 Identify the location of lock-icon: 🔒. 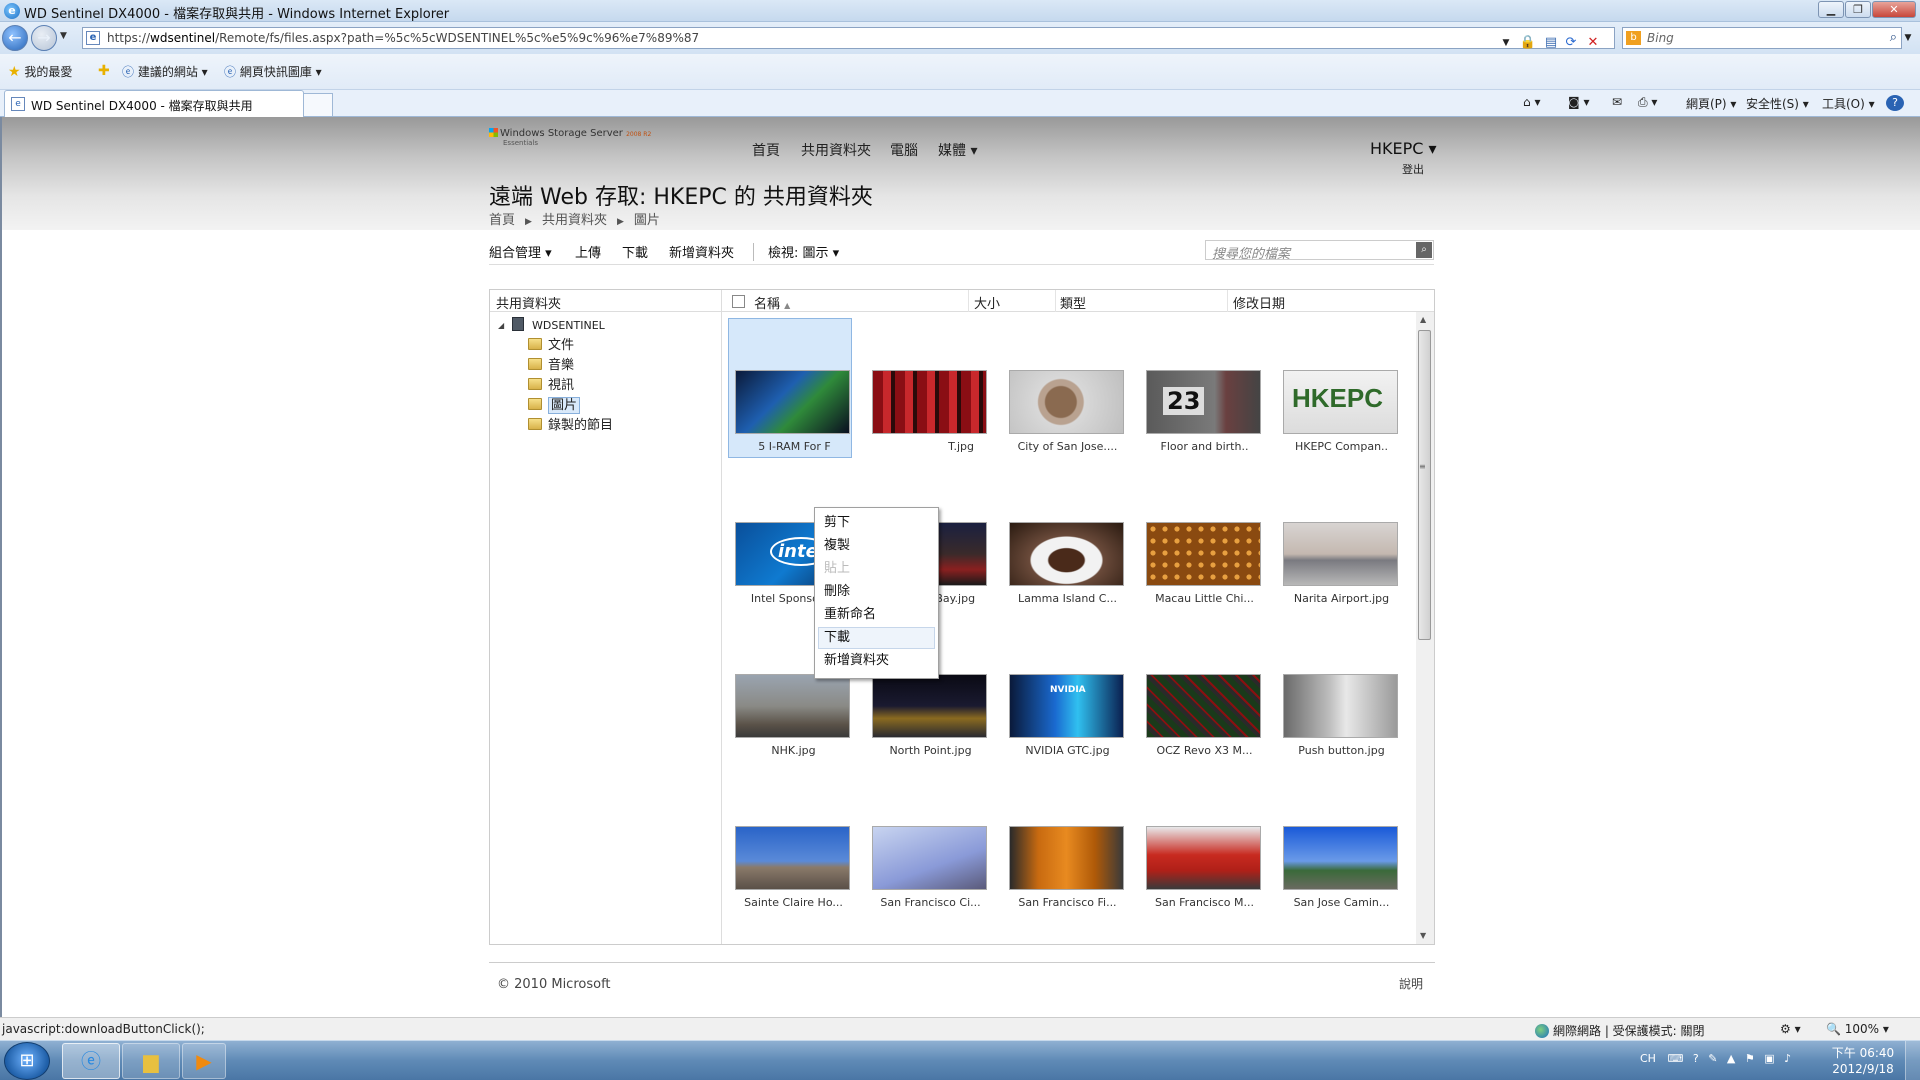
(1528, 43).